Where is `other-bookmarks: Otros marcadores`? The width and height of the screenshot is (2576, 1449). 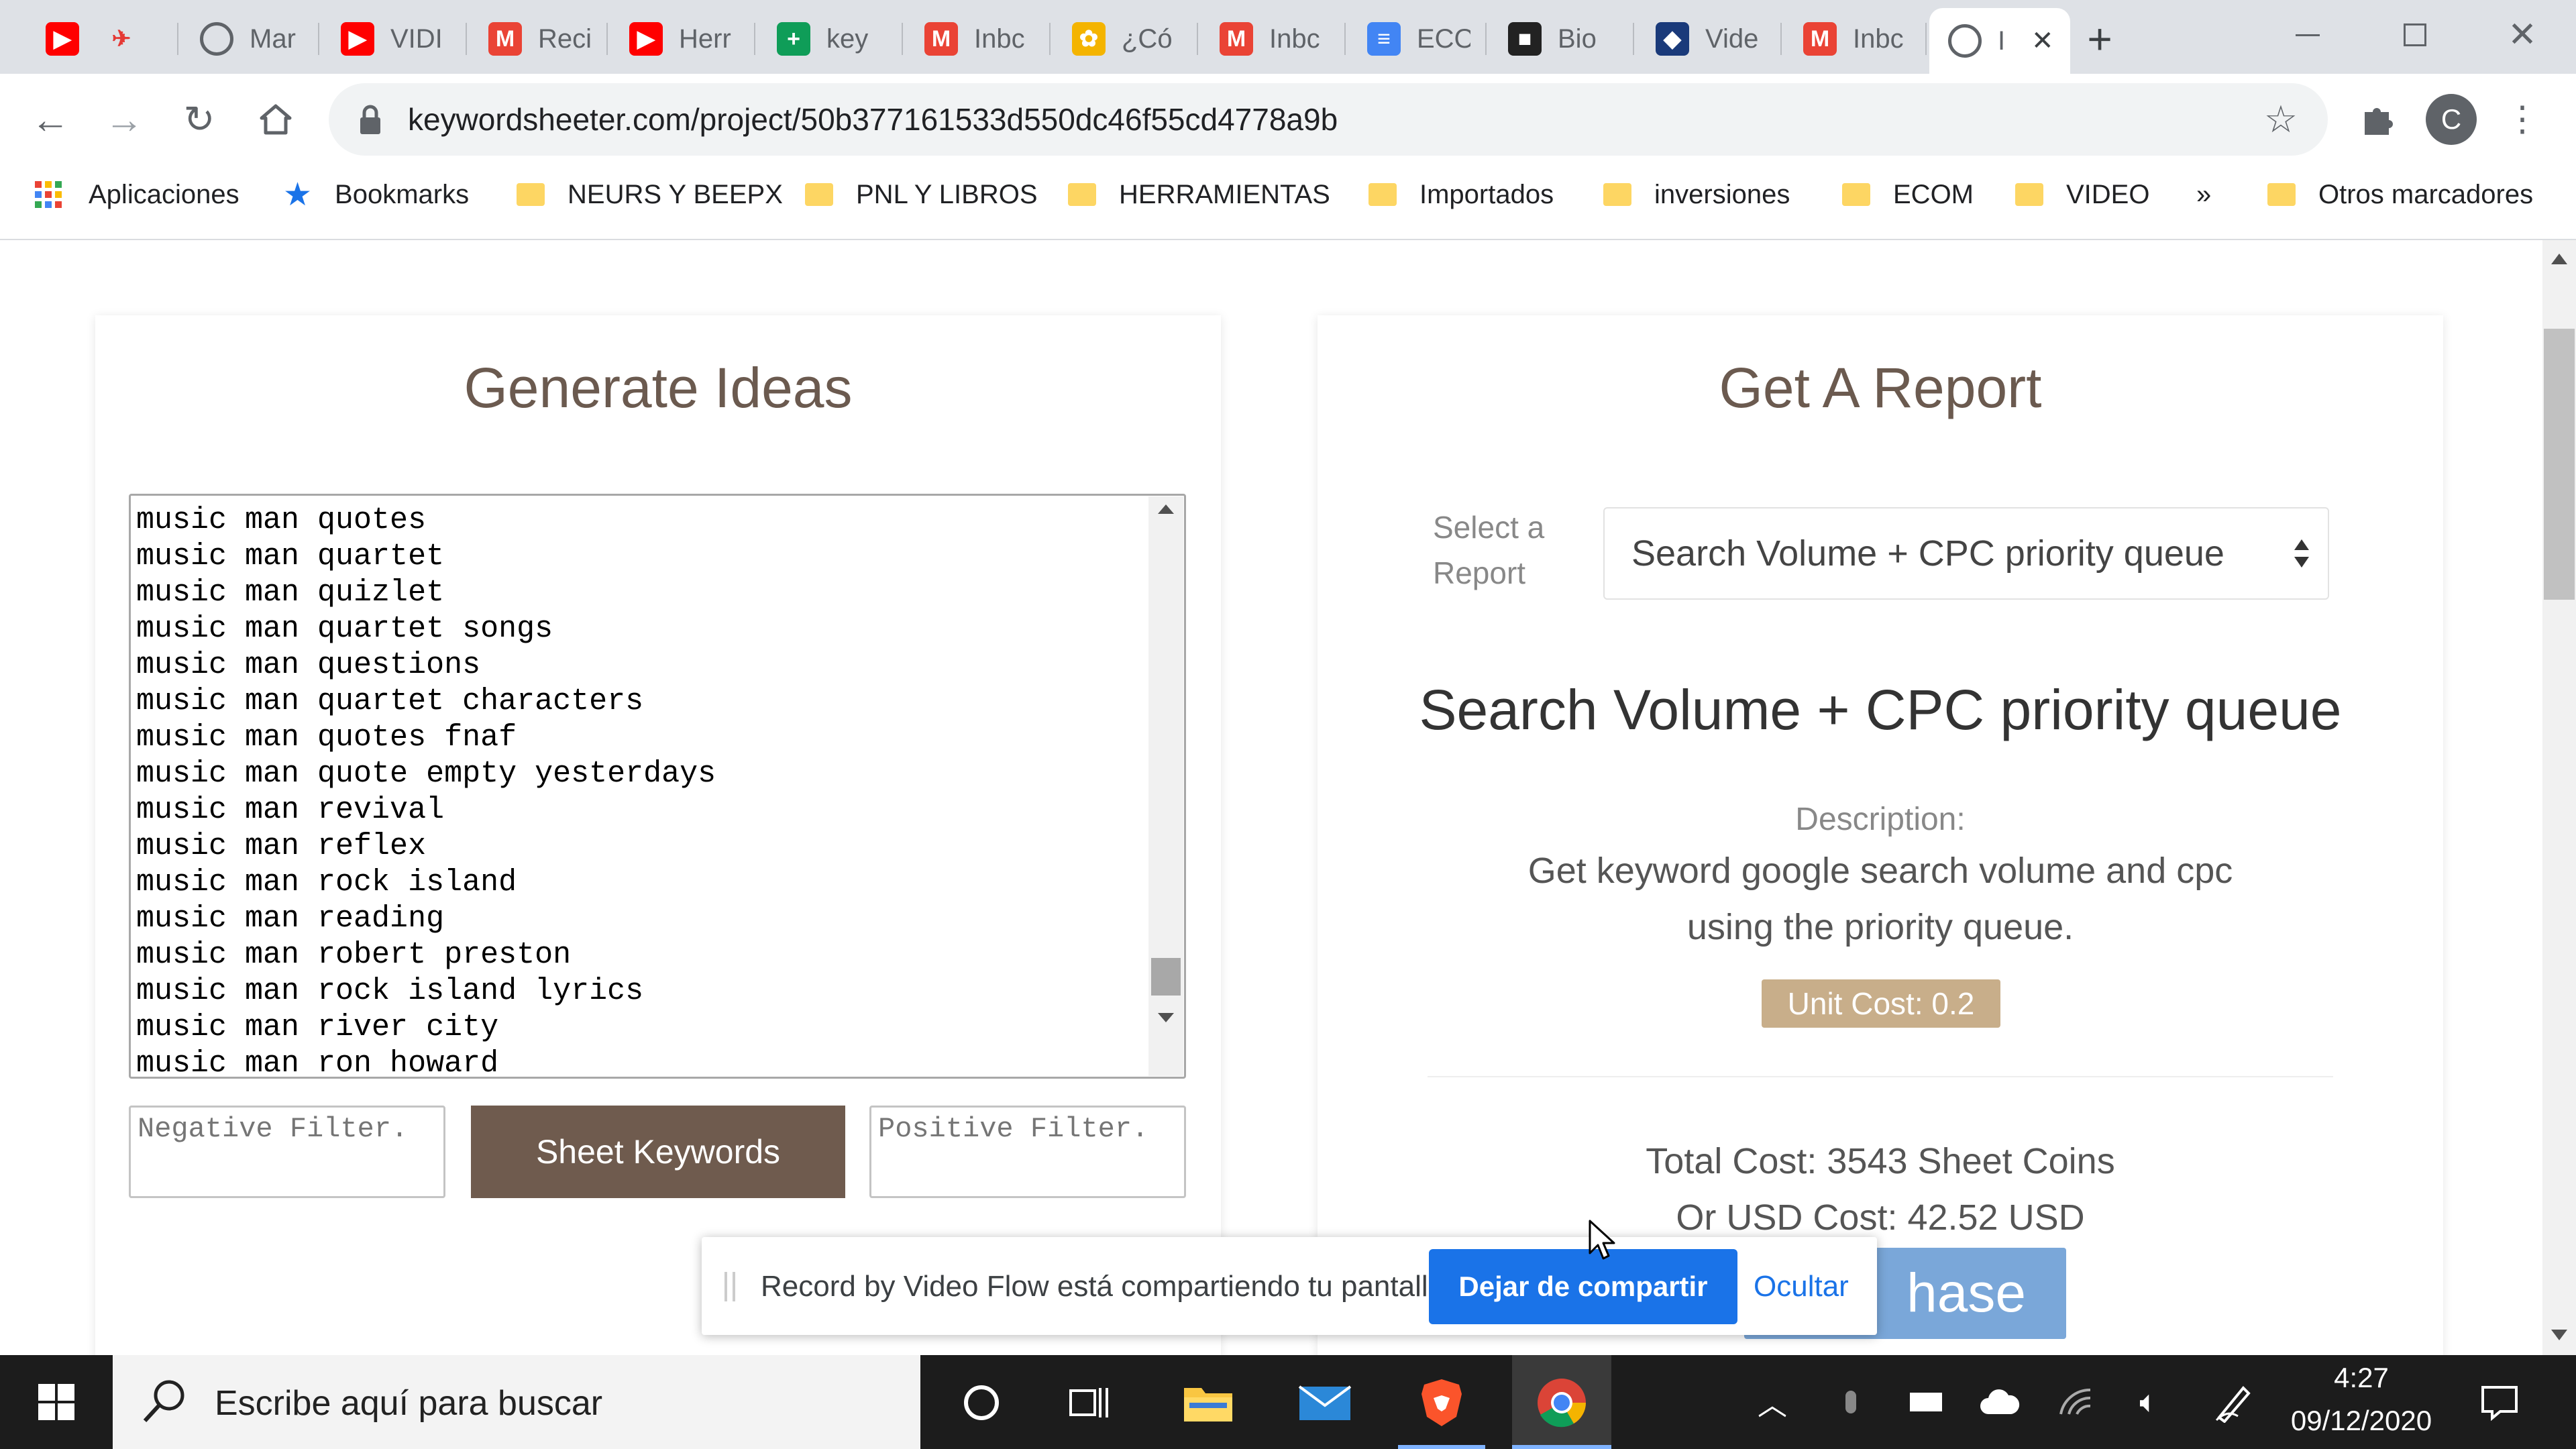
other-bookmarks: Otros marcadores is located at coordinates (2400, 194).